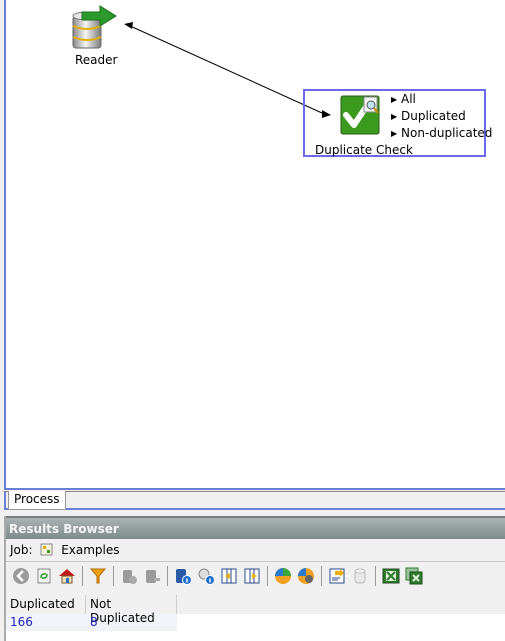 The height and width of the screenshot is (641, 505). What do you see at coordinates (96, 60) in the screenshot?
I see `reader-node-label: Reader` at bounding box center [96, 60].